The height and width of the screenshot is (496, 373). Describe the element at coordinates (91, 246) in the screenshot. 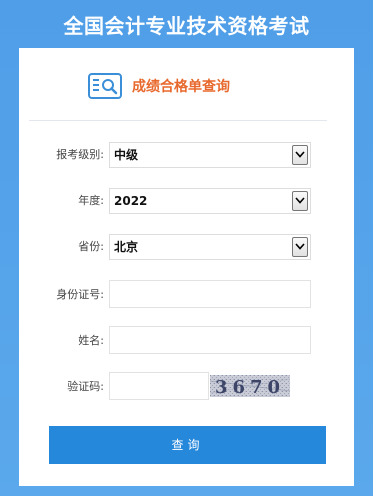

I see `province-label: 省份:` at that location.